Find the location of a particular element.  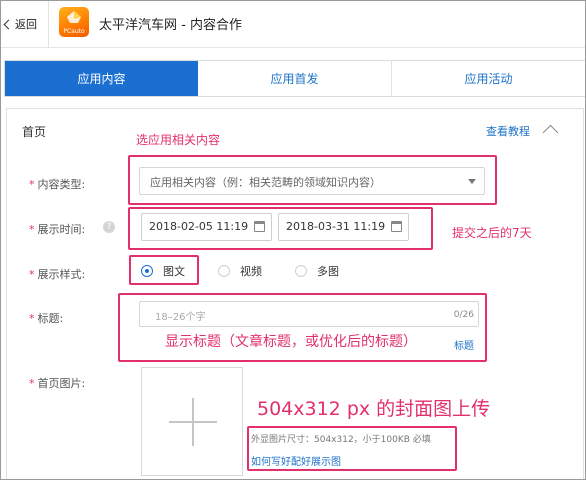

chevron-up-icon is located at coordinates (550, 132).